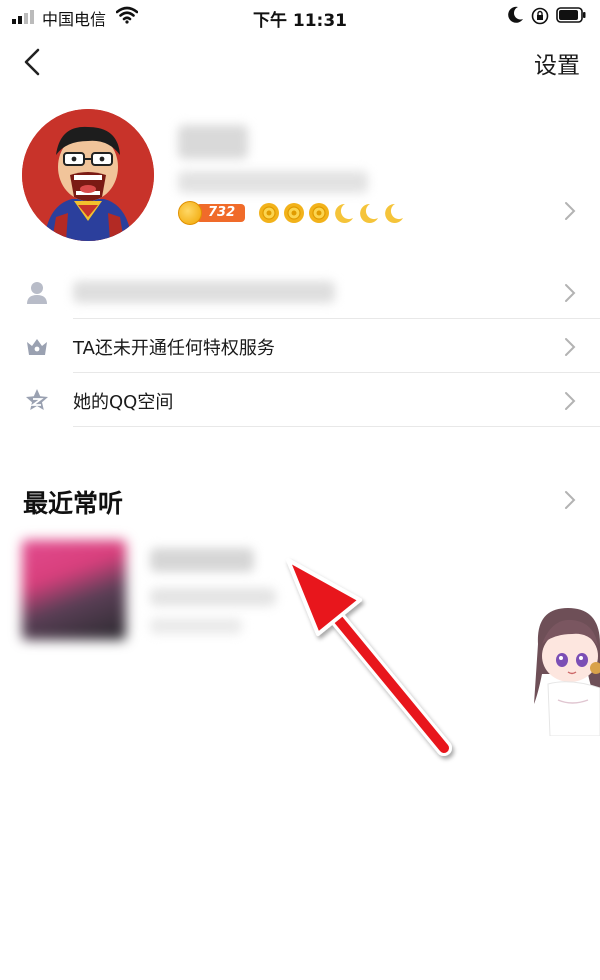 Image resolution: width=600 pixels, height=980 pixels. I want to click on row-personal-info, so click(300, 292).